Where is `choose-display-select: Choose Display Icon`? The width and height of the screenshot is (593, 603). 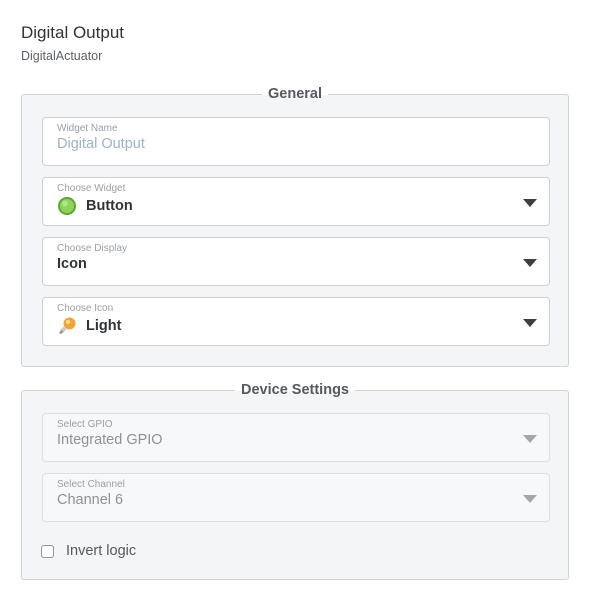
choose-display-select: Choose Display Icon is located at coordinates (296, 261).